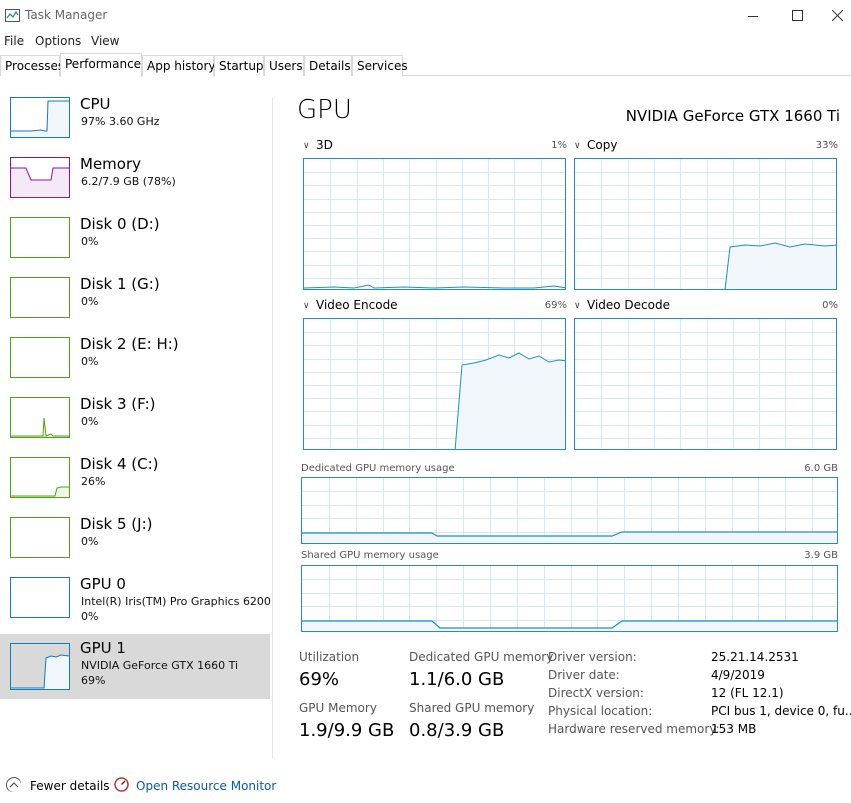  Describe the element at coordinates (481, 657) in the screenshot. I see `dedicated-memory-label: Dedicated GPU memory` at that location.